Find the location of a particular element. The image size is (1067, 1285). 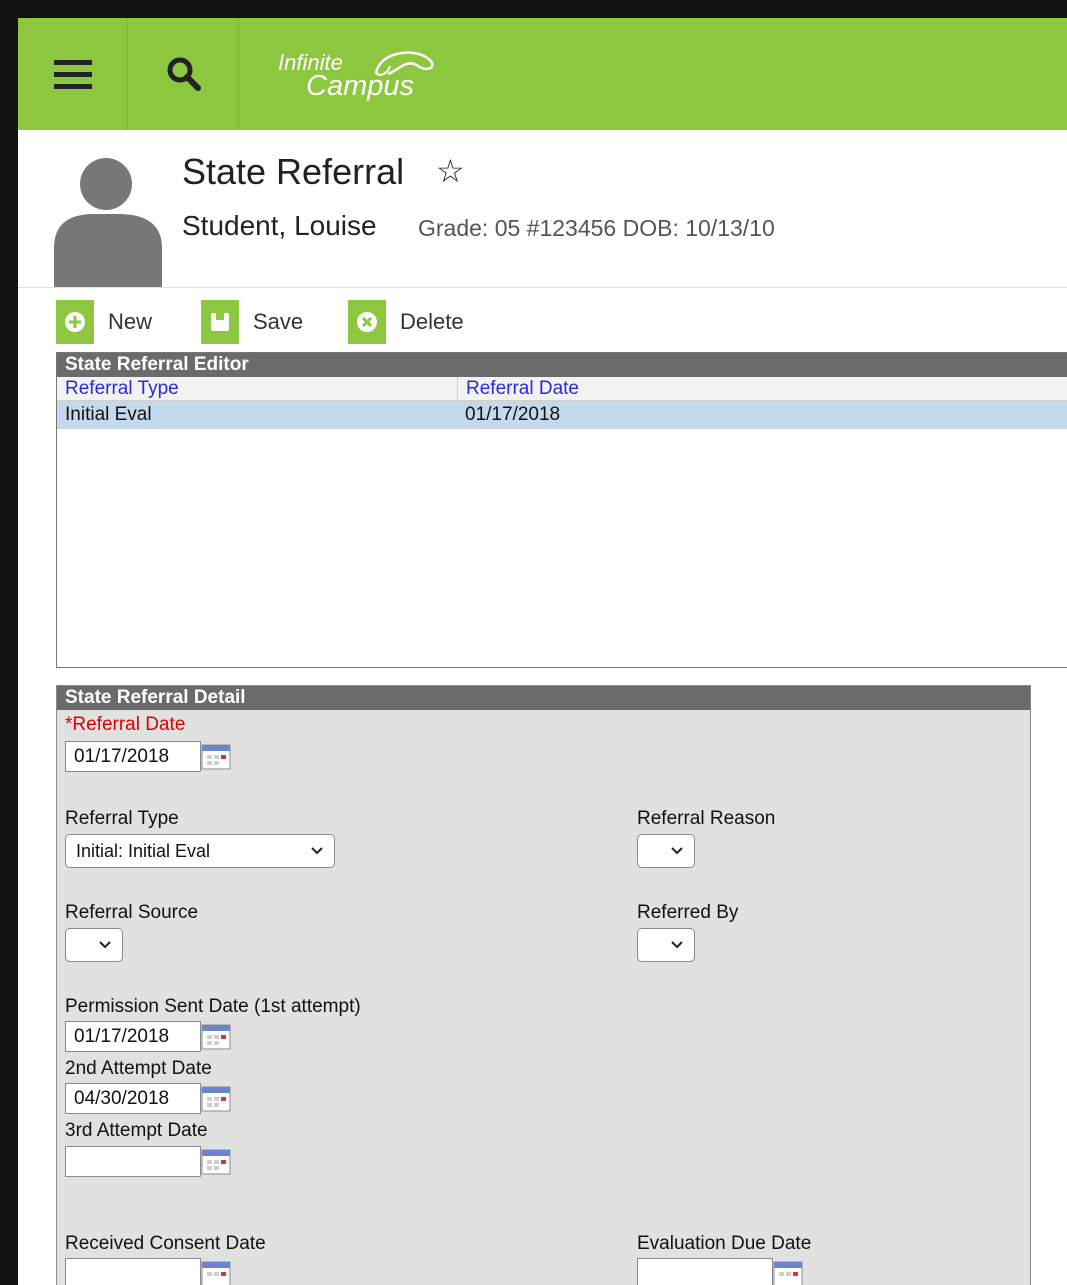

search-button is located at coordinates (184, 74).